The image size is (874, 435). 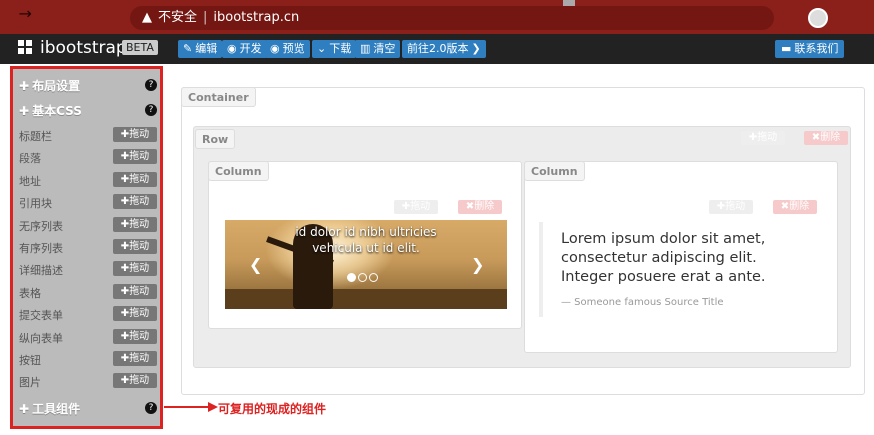 What do you see at coordinates (30, 293) in the screenshot?
I see `sidebar-item: 表格` at bounding box center [30, 293].